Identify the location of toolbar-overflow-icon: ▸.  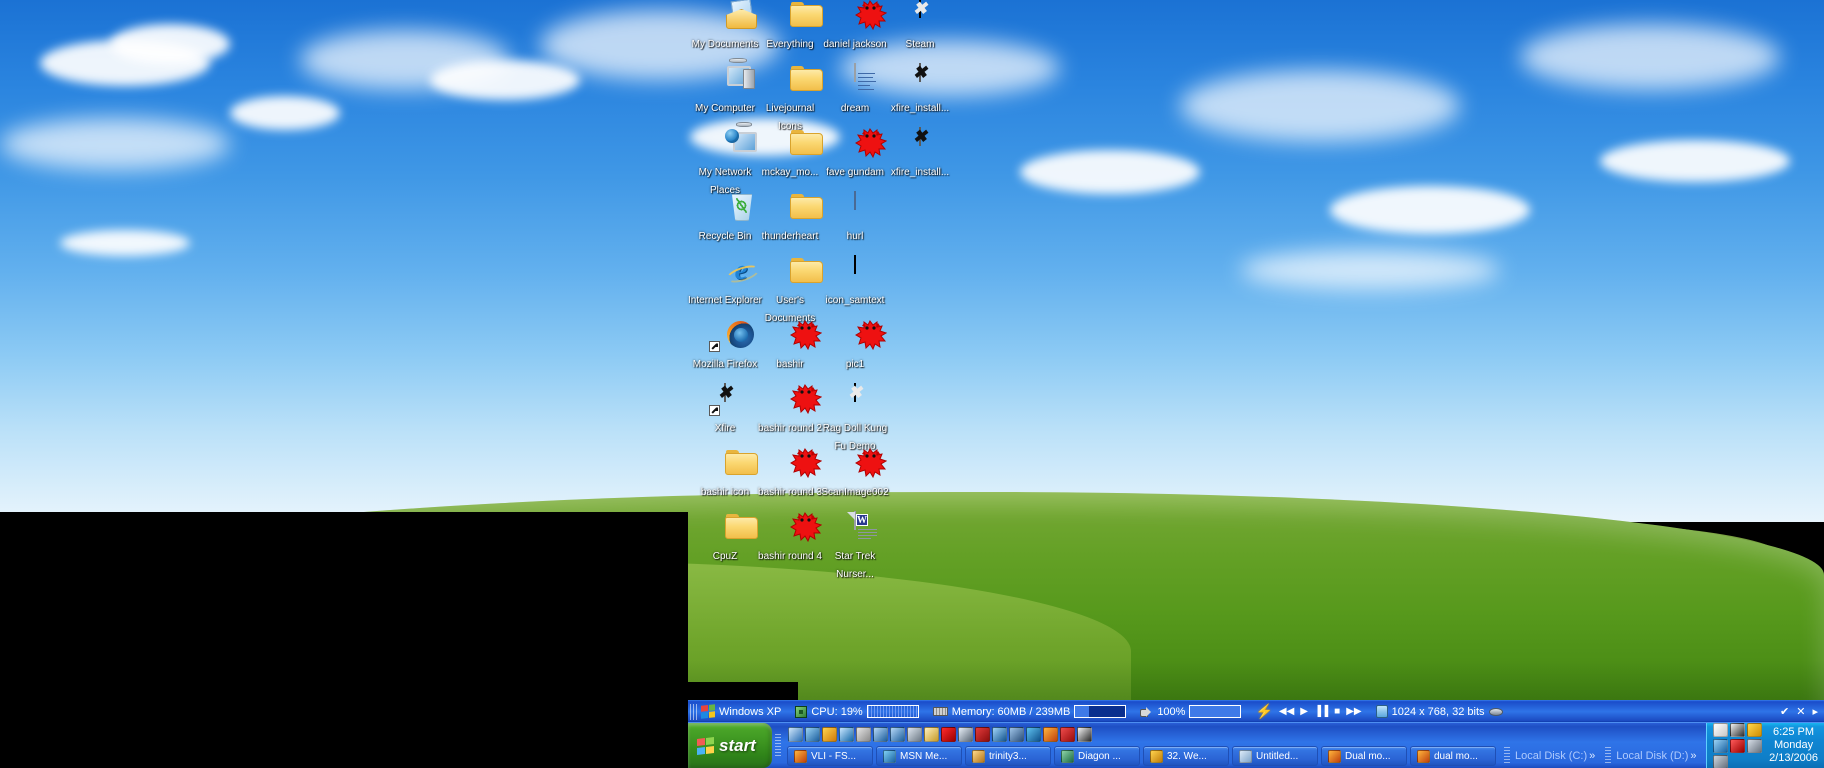
(1815, 711).